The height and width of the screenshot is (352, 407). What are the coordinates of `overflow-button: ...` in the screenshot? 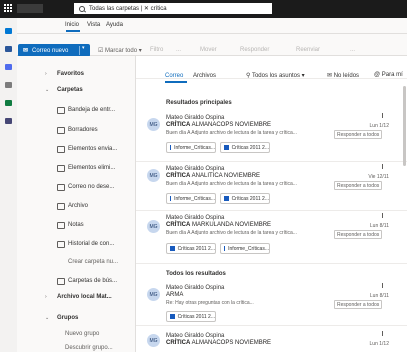 It's located at (352, 50).